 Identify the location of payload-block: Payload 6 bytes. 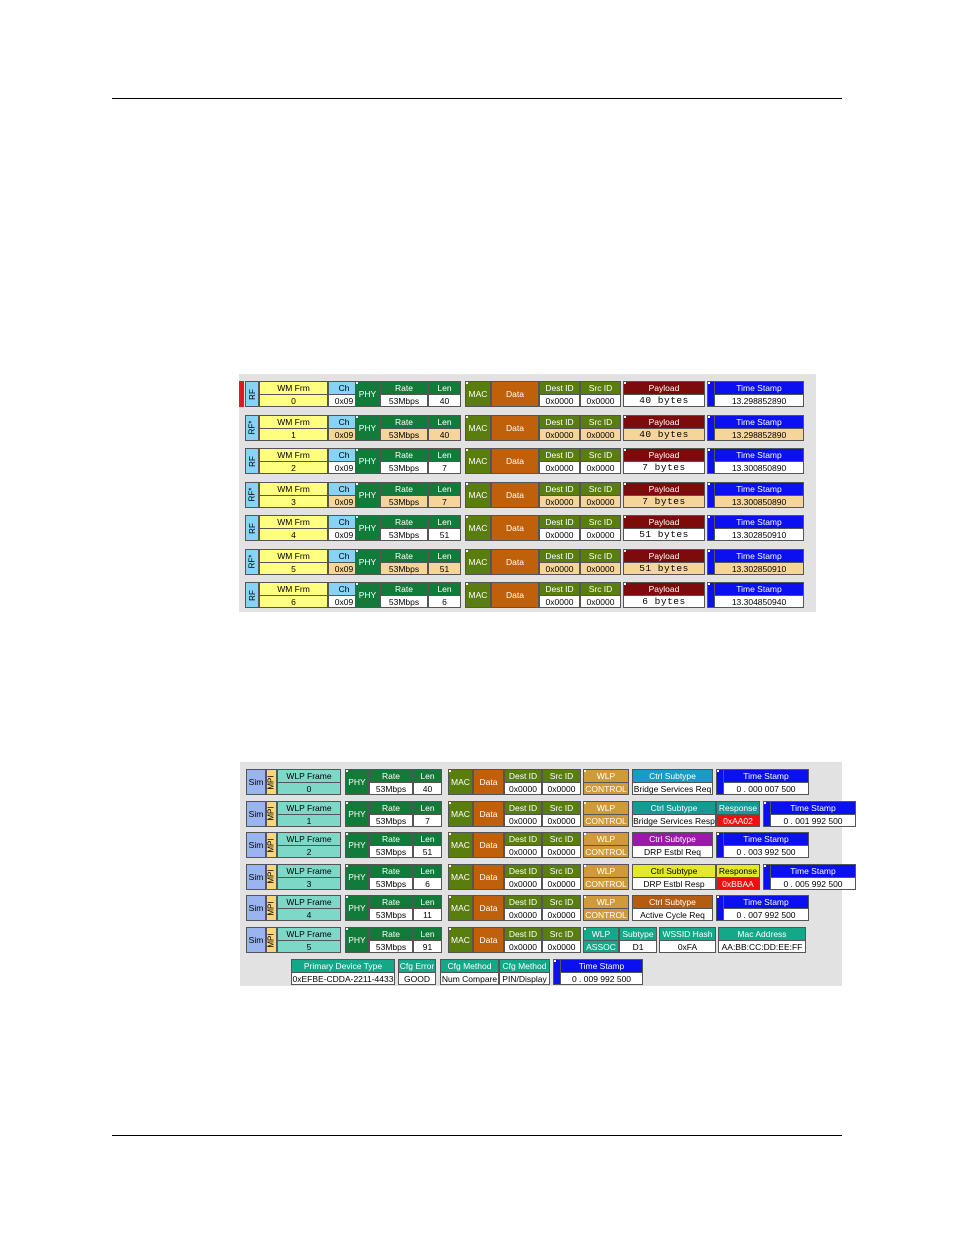
(664, 595).